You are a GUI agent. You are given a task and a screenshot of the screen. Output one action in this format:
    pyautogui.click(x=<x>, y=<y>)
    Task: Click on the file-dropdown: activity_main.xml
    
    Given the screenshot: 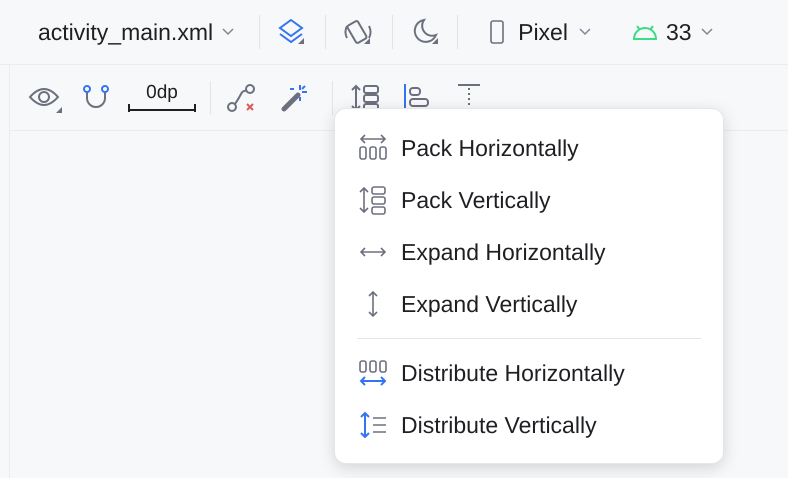 What is the action you would take?
    pyautogui.click(x=137, y=32)
    